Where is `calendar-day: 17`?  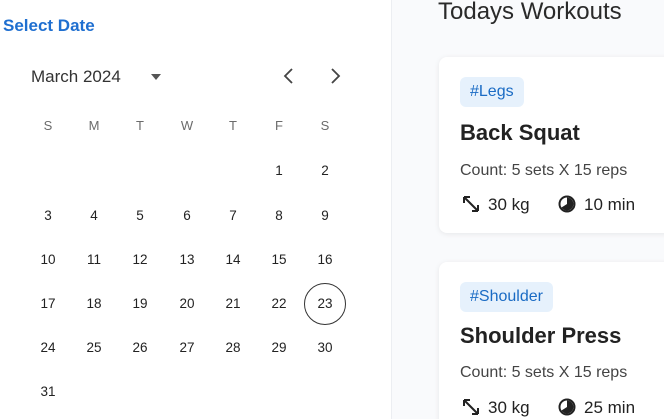
calendar-day: 17 is located at coordinates (48, 304).